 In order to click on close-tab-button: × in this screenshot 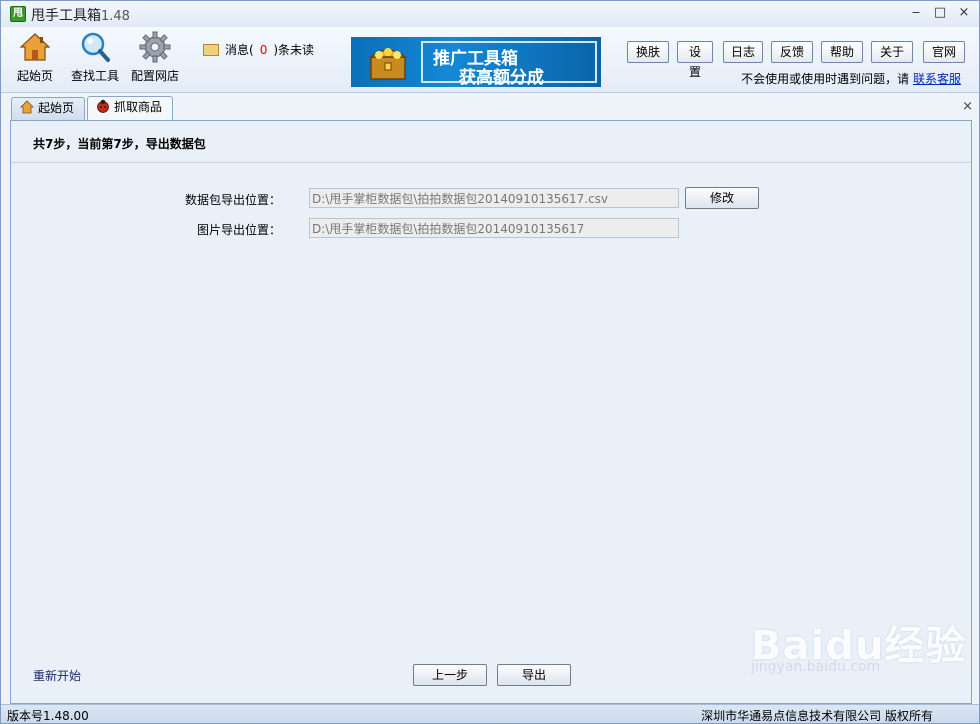, I will do `click(967, 106)`.